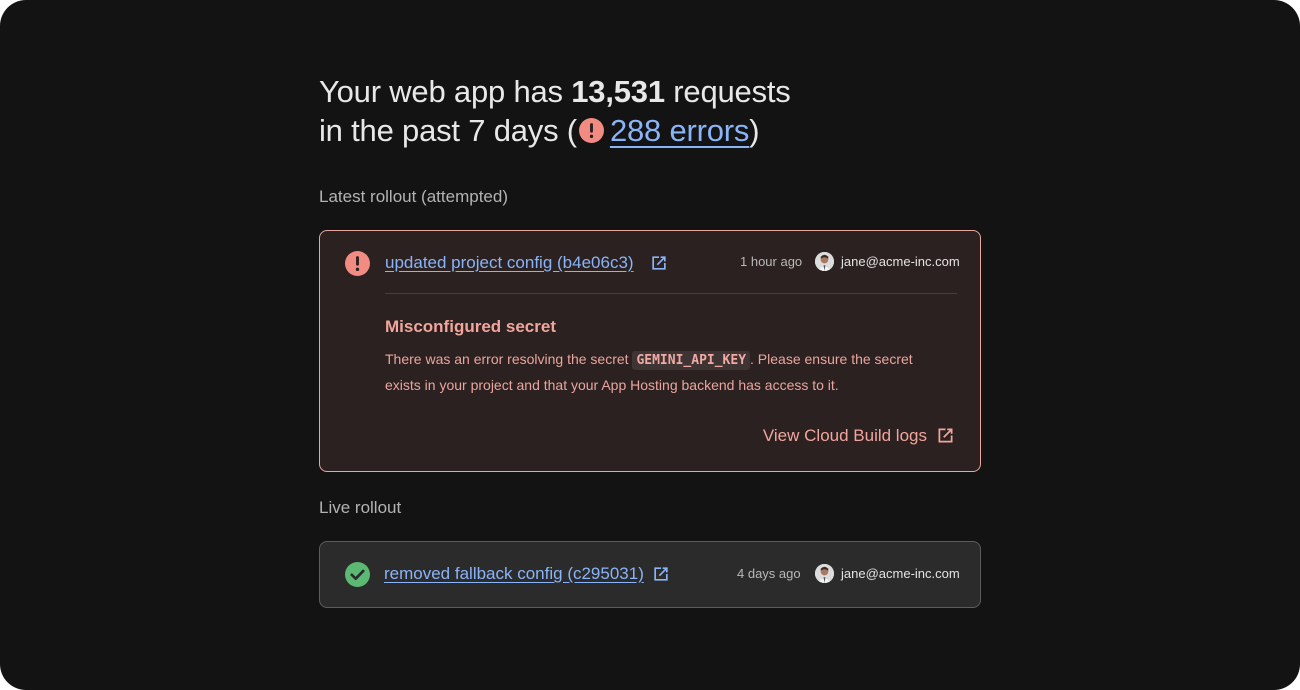 This screenshot has width=1300, height=690. I want to click on request-count: 13,531, so click(618, 91).